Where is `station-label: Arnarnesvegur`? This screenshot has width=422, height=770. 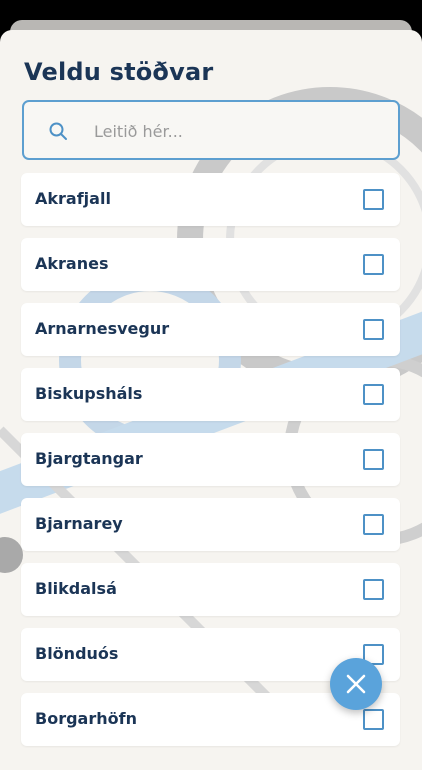
station-label: Arnarnesvegur is located at coordinates (102, 328).